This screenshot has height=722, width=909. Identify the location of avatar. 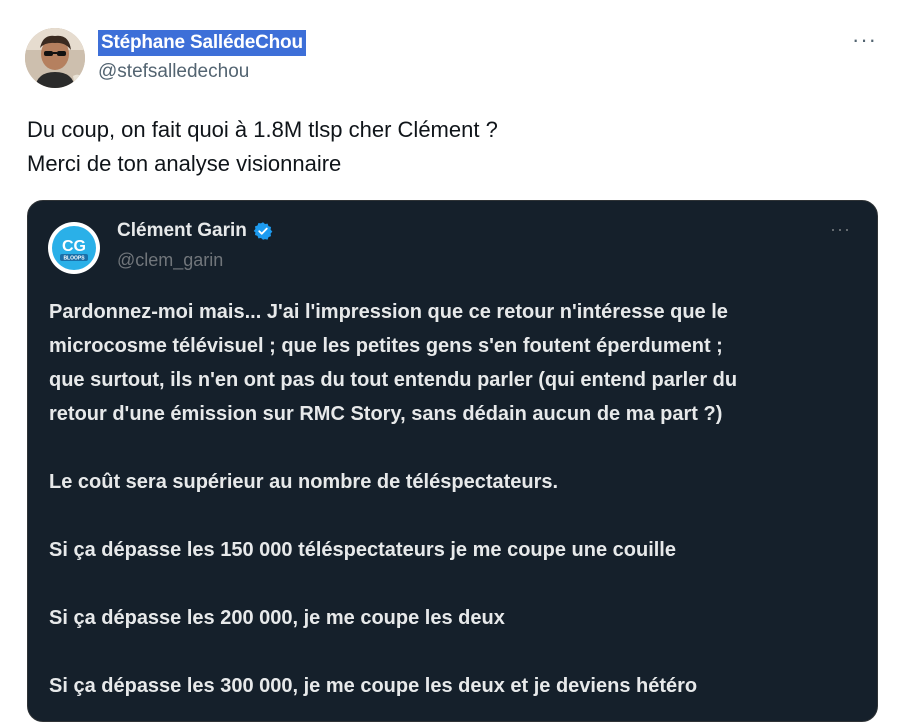
(55, 58).